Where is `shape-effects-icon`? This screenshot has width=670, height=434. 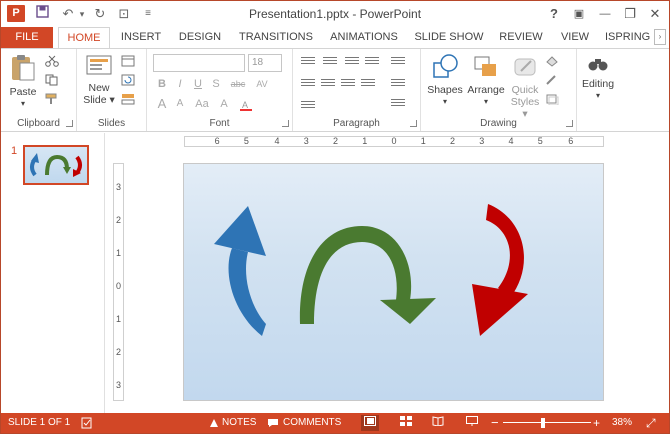 shape-effects-icon is located at coordinates (552, 99).